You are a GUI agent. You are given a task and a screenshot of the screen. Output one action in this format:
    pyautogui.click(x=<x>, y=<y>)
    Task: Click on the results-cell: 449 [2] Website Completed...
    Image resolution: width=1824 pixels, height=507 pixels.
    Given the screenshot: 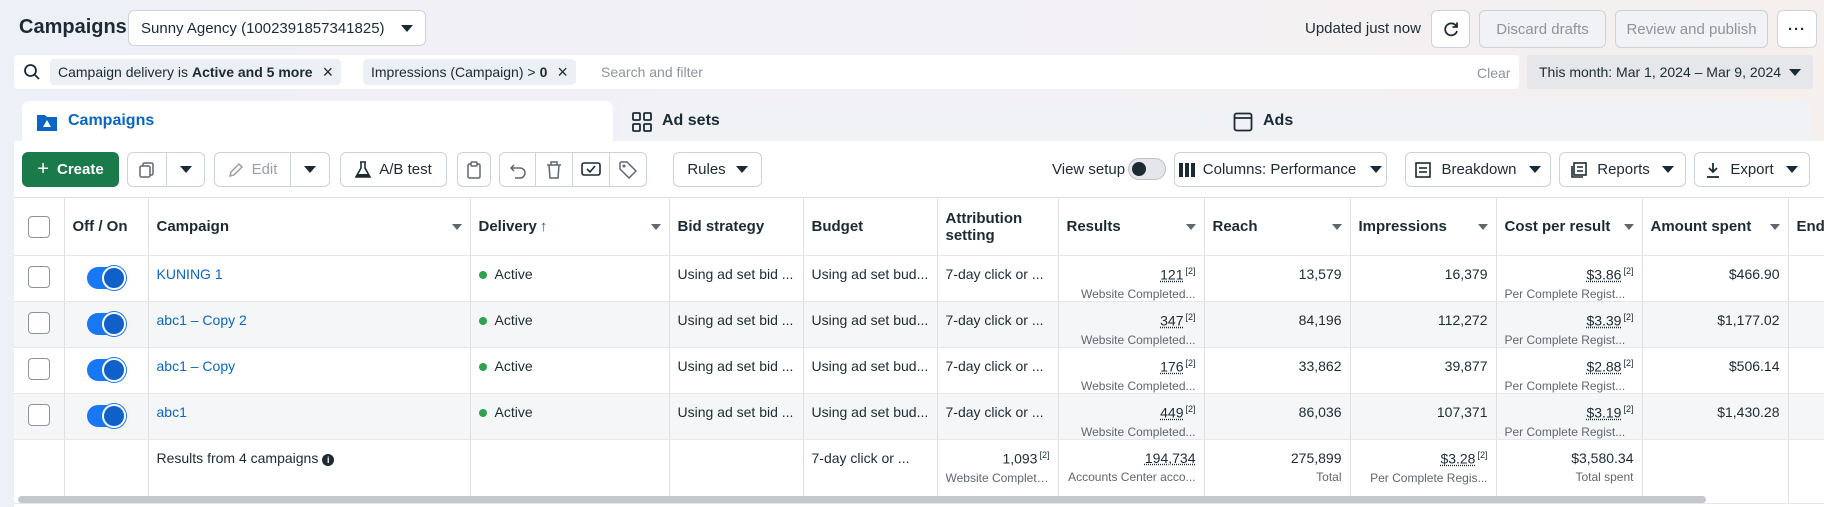 What is the action you would take?
    pyautogui.click(x=1131, y=417)
    